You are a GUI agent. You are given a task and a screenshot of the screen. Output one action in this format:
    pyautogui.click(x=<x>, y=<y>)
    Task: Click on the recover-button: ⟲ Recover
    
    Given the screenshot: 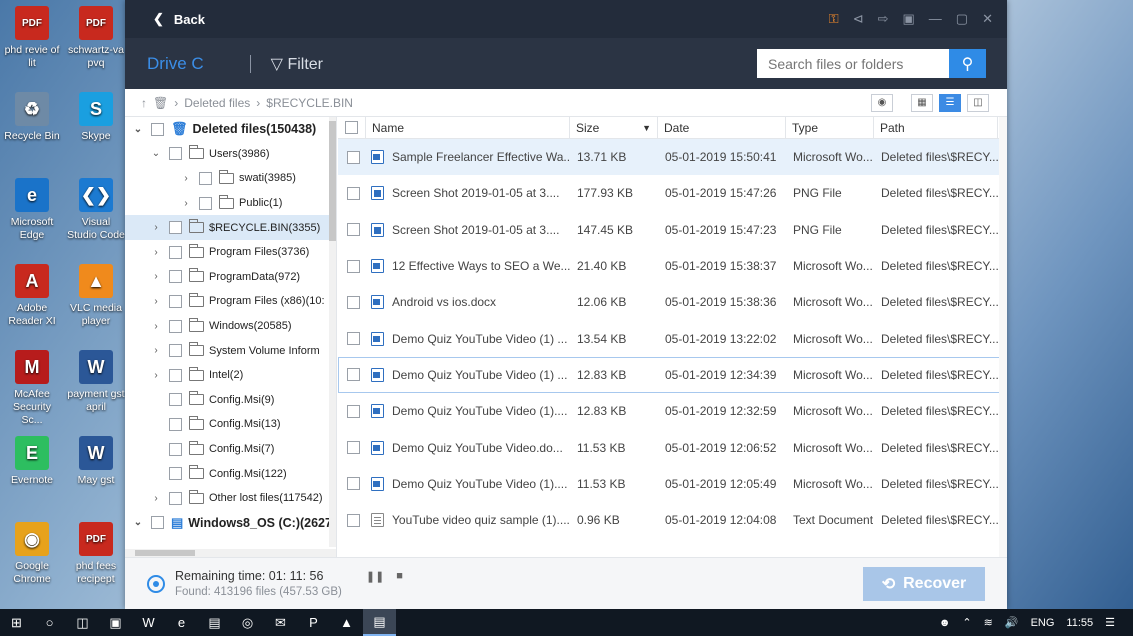 What is the action you would take?
    pyautogui.click(x=924, y=583)
    